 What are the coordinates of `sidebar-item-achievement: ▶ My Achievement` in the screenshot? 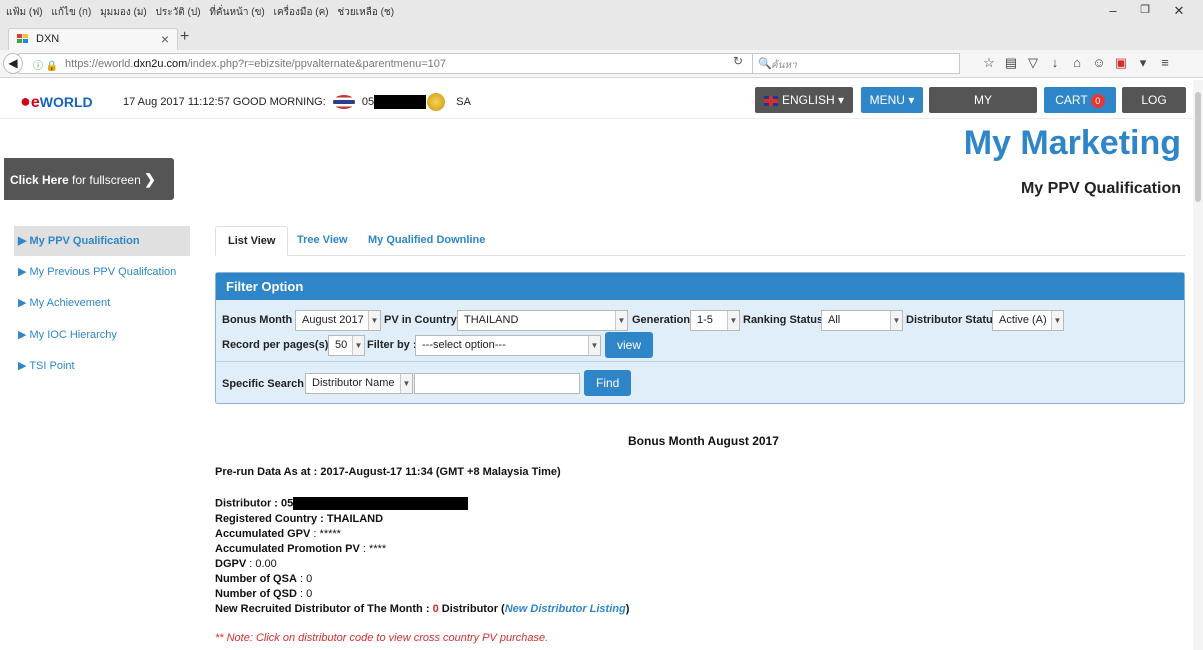 It's located at (102, 303).